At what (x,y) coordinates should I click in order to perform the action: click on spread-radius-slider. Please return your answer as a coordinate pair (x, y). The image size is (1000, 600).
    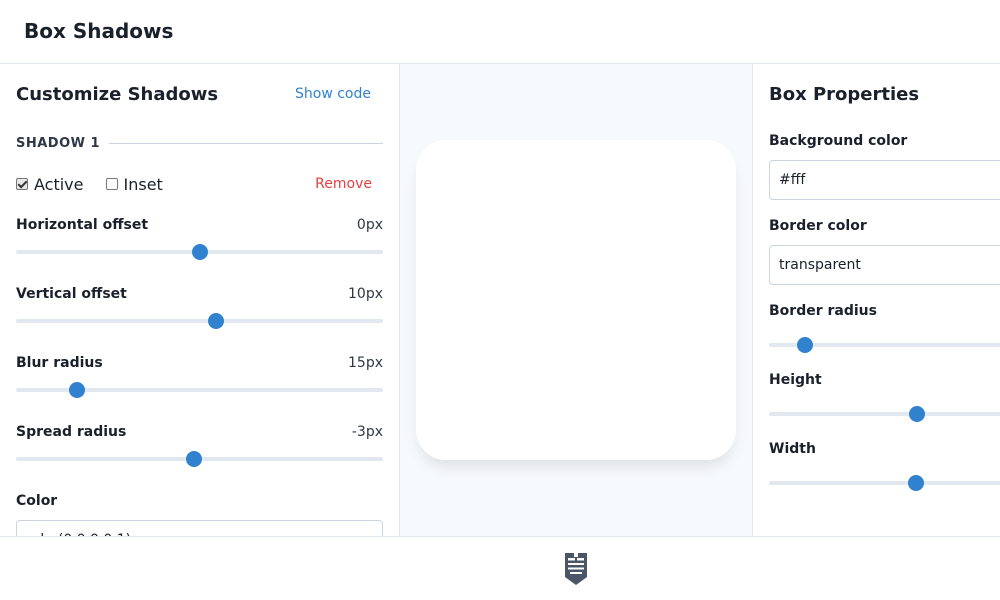
    Looking at the image, I should click on (199, 459).